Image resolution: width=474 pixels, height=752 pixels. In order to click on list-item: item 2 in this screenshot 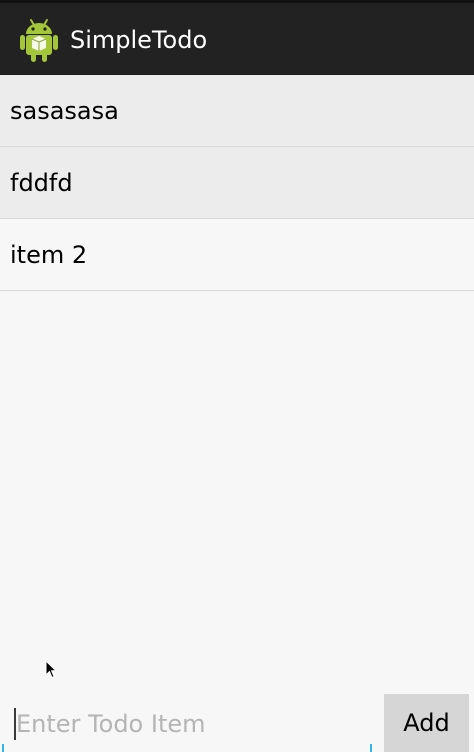, I will do `click(237, 255)`.